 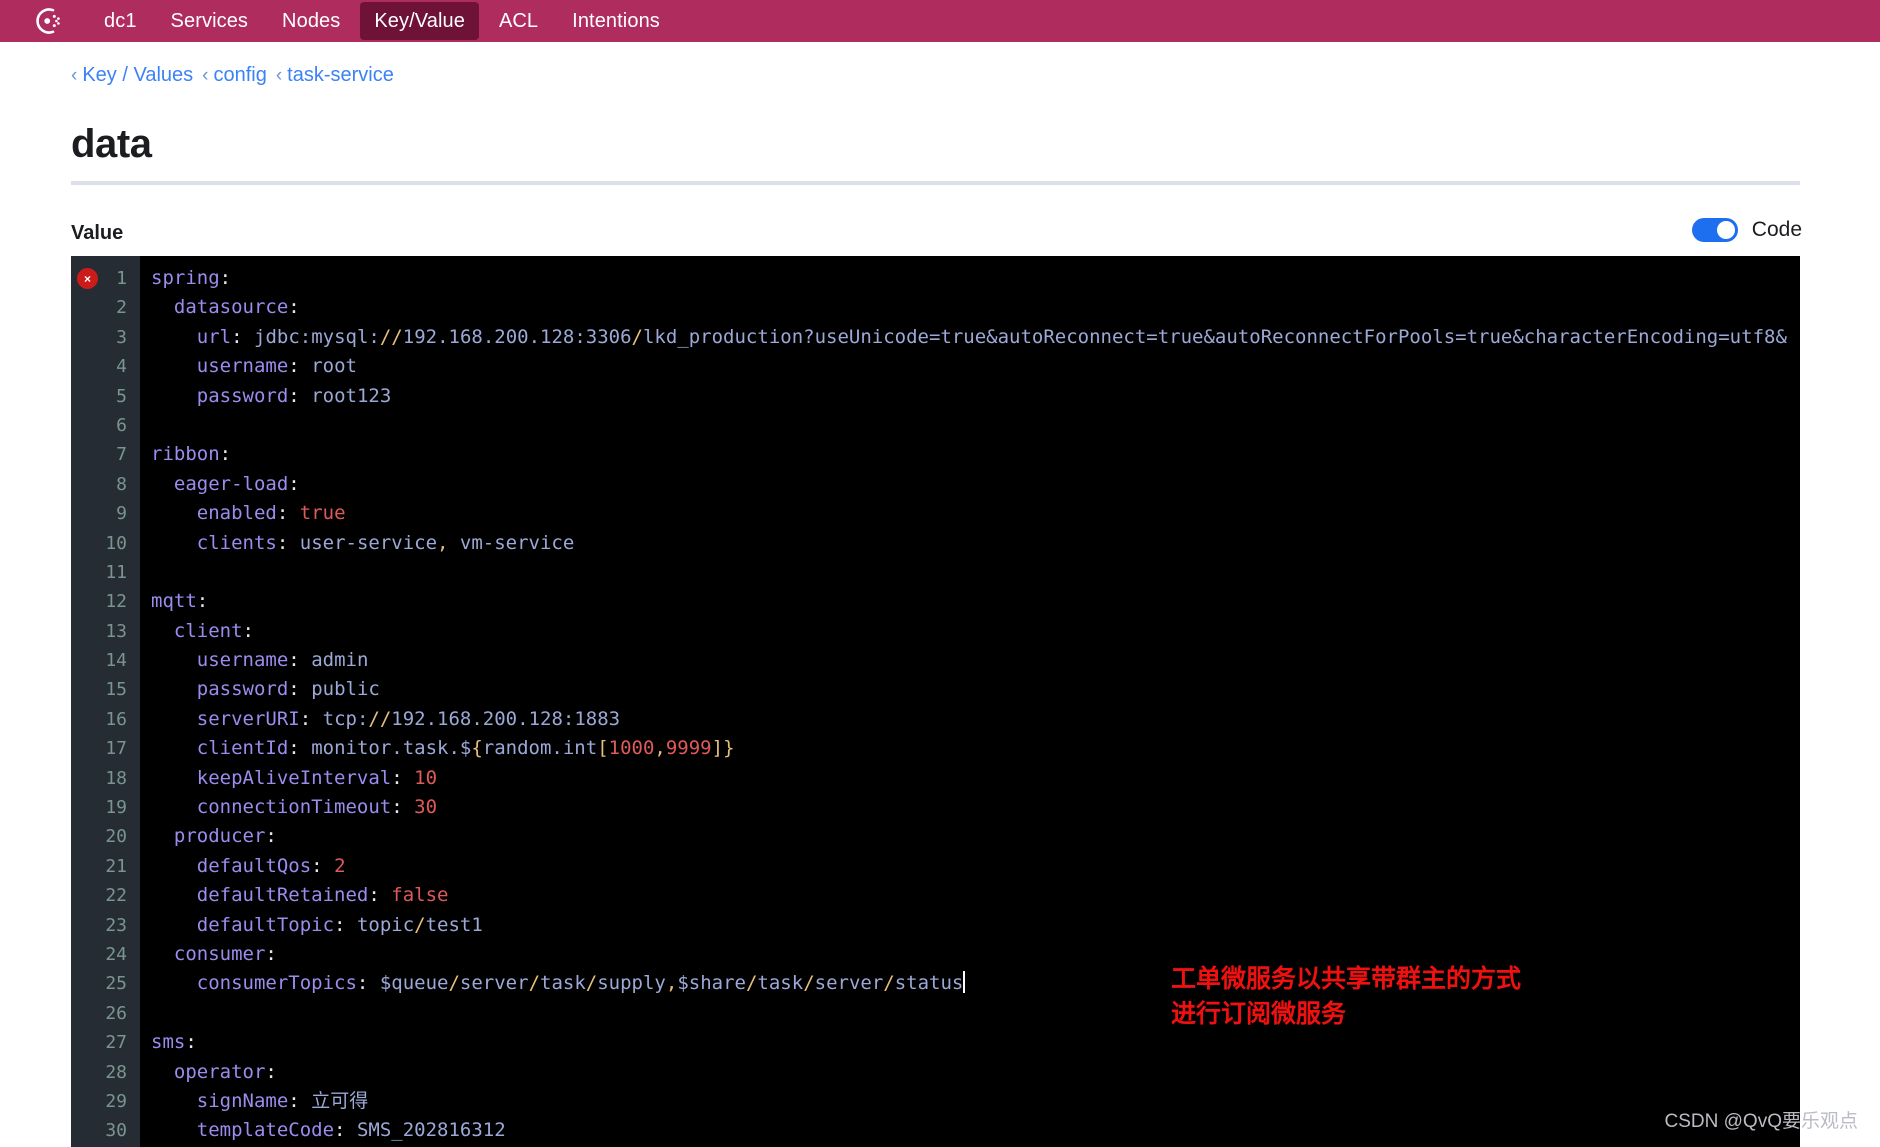 What do you see at coordinates (47, 21) in the screenshot?
I see `consul-logo-icon` at bounding box center [47, 21].